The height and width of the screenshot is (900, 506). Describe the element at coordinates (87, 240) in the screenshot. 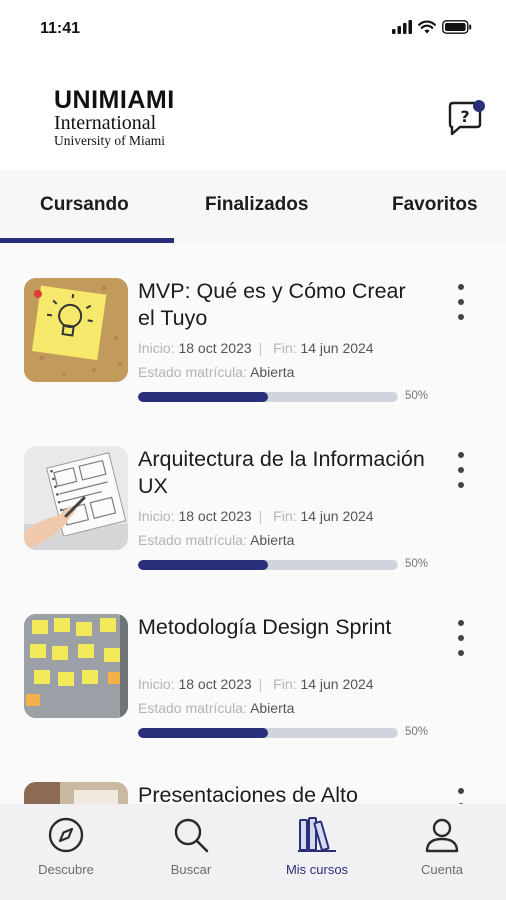

I see `active-tab-indicator` at that location.